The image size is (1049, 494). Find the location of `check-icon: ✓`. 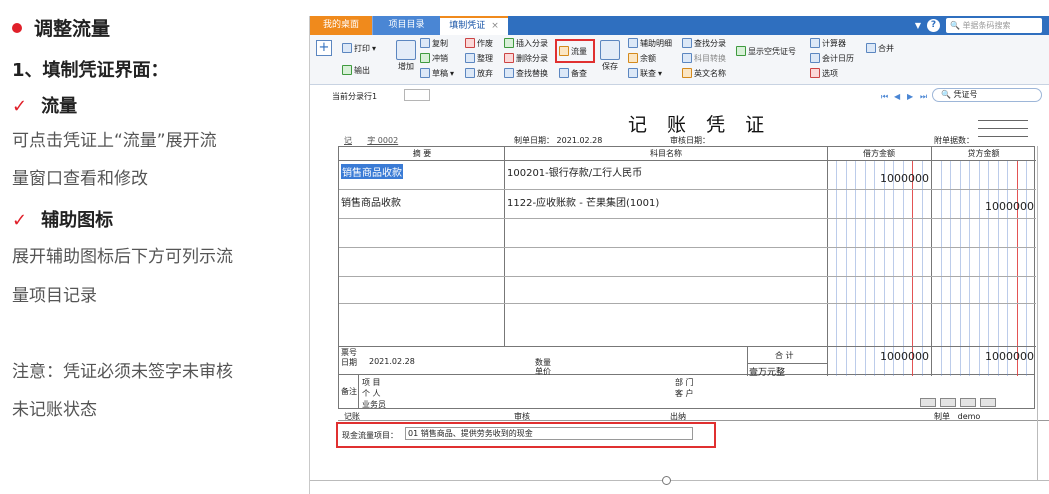

check-icon: ✓ is located at coordinates (20, 220).